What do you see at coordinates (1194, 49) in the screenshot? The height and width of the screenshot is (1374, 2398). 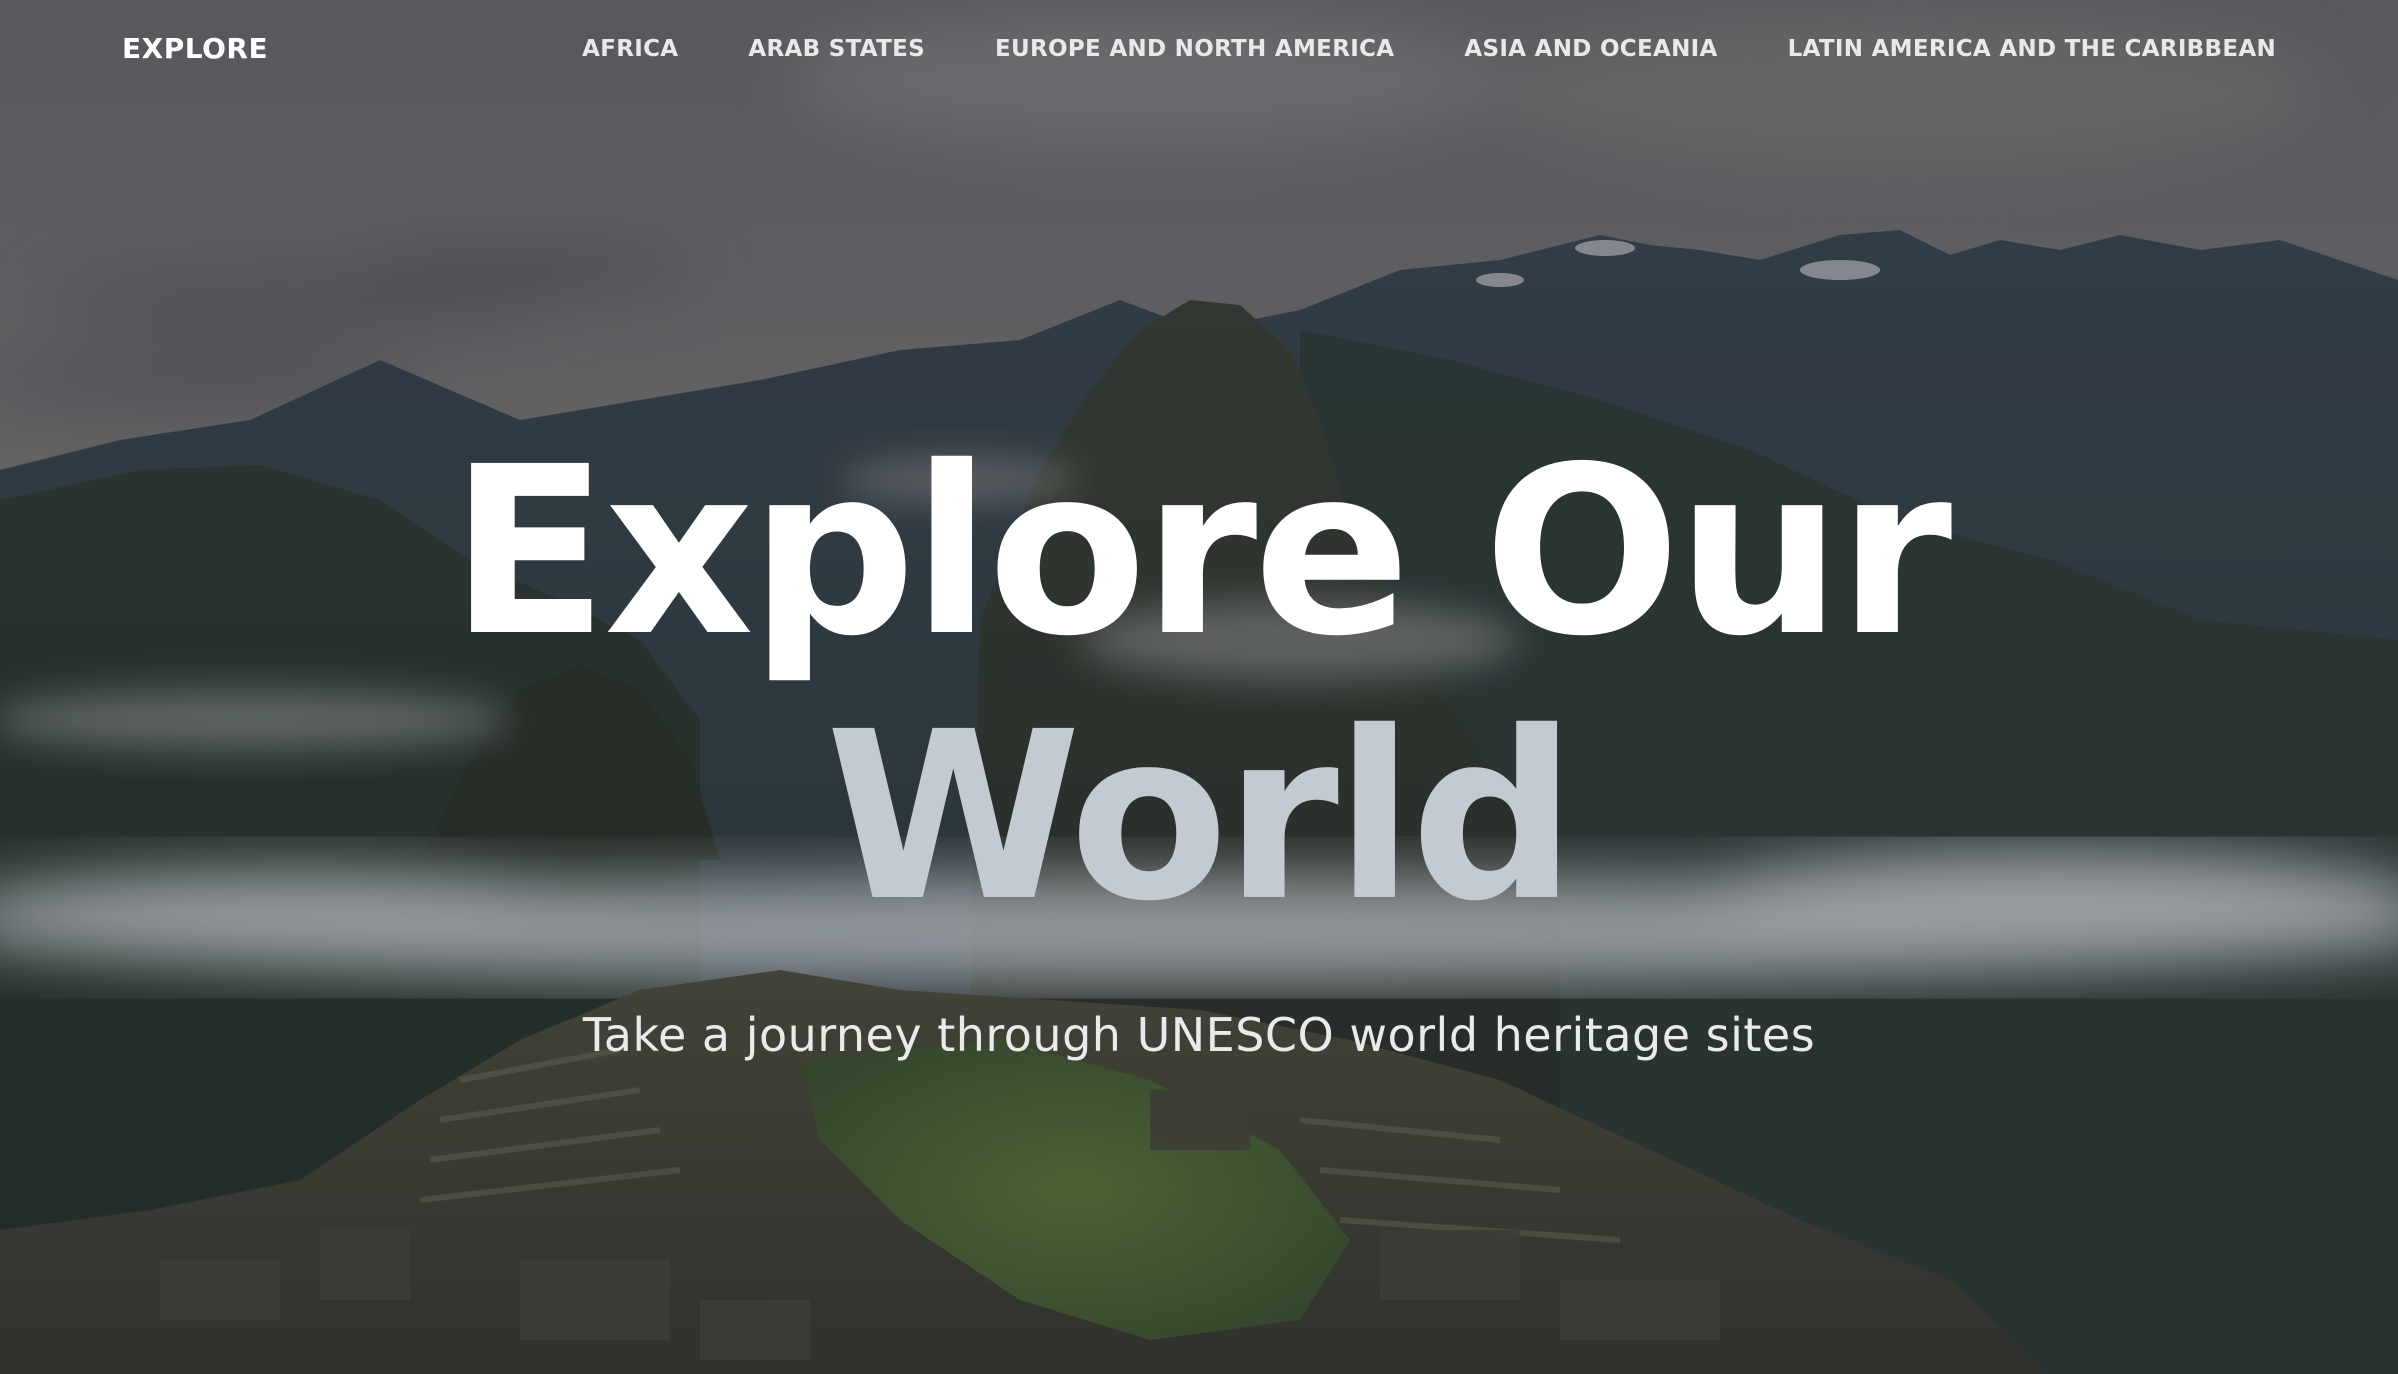 I see `nav-link-europe-north-america: EUROPE AND NORTH AMERICA` at bounding box center [1194, 49].